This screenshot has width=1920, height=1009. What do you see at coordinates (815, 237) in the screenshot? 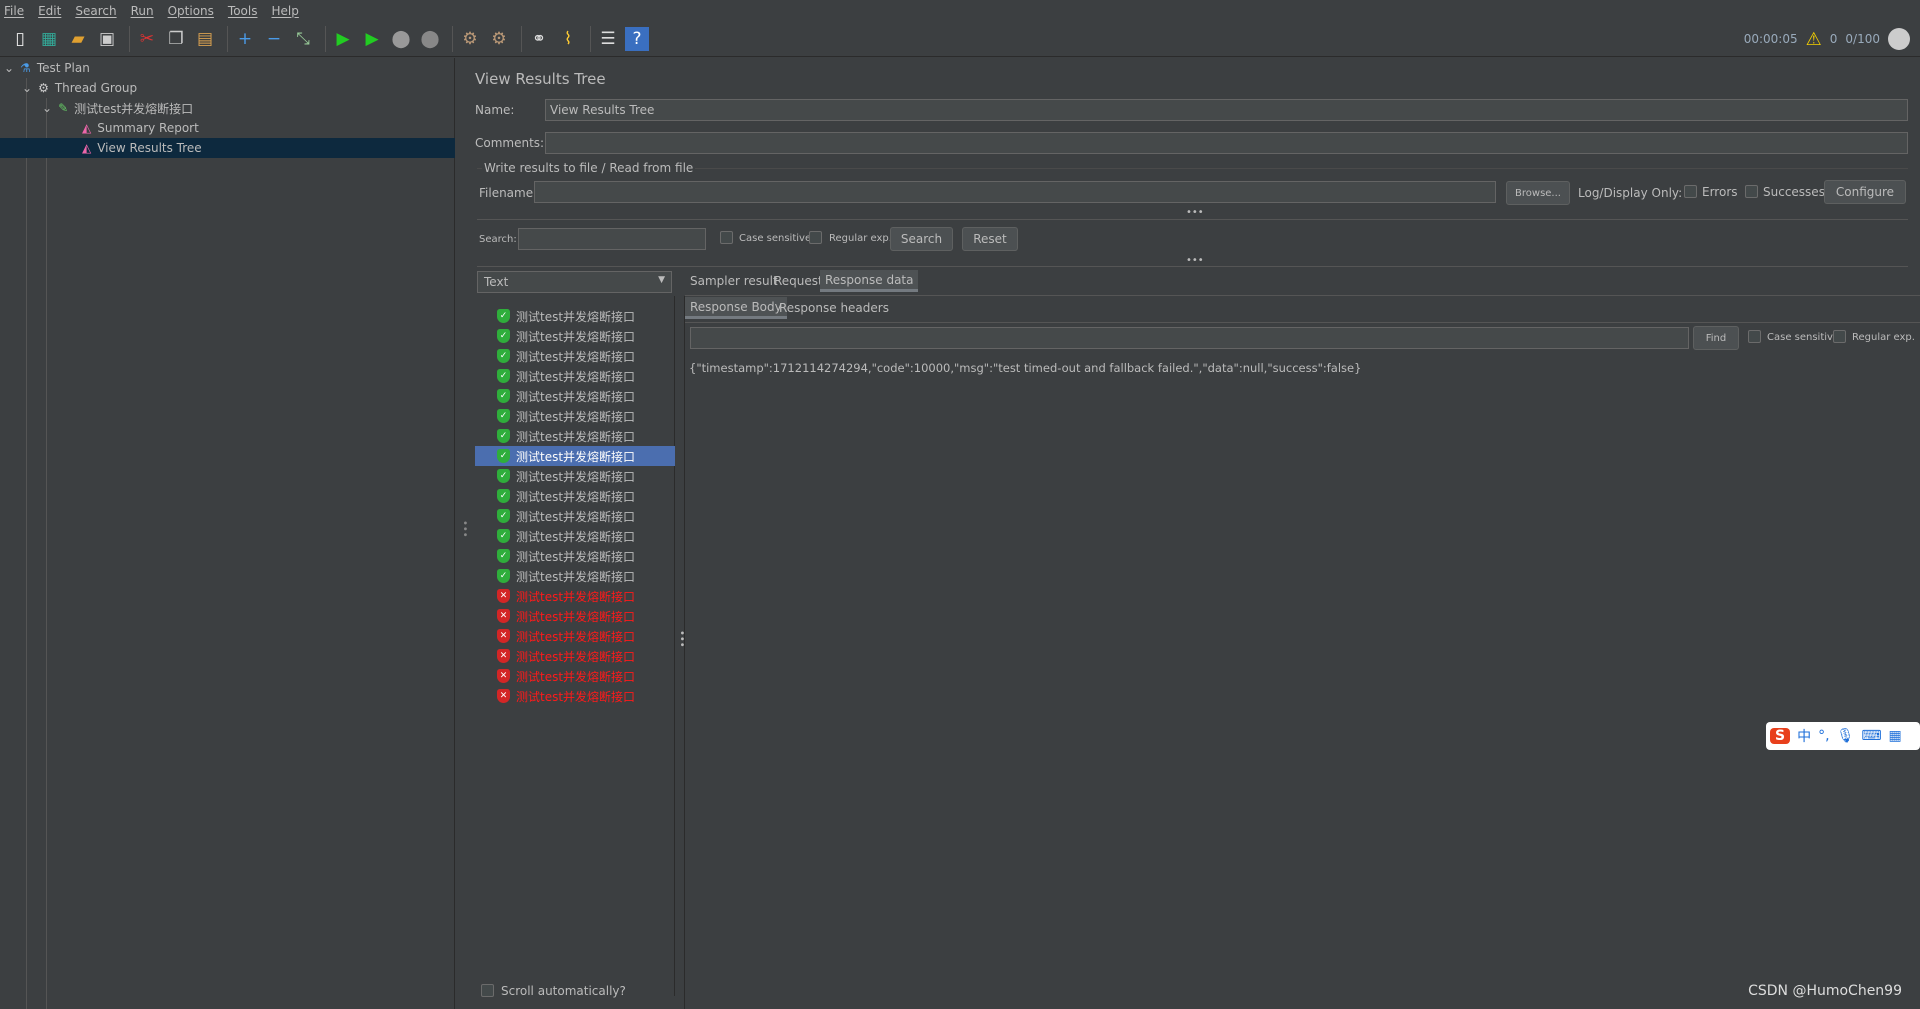
I see `regular-exp-checkbox` at bounding box center [815, 237].